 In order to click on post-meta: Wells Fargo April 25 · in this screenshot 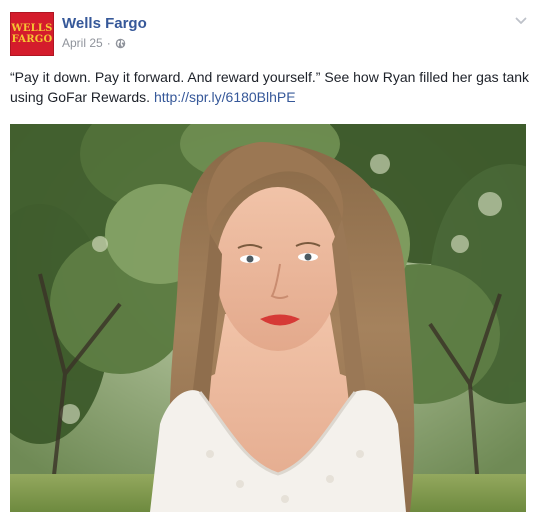, I will do `click(104, 32)`.